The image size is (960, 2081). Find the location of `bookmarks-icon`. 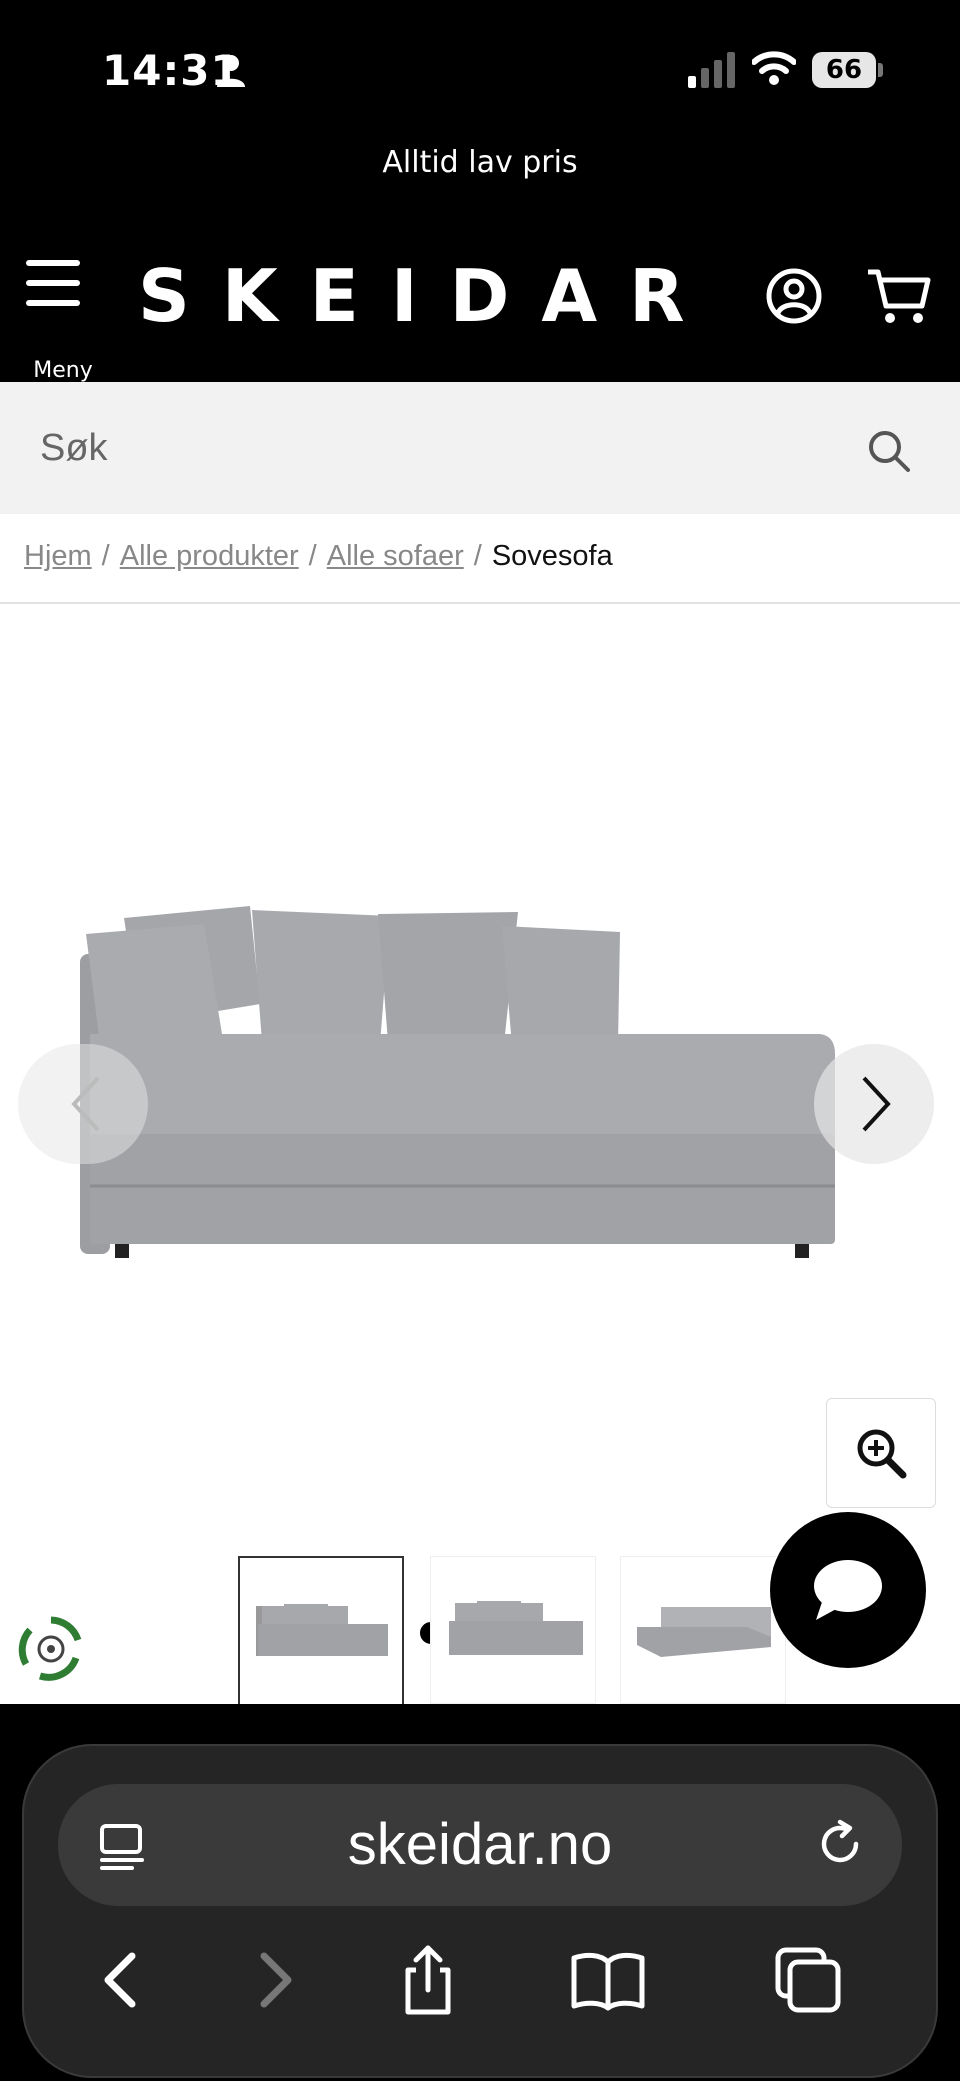

bookmarks-icon is located at coordinates (608, 1980).